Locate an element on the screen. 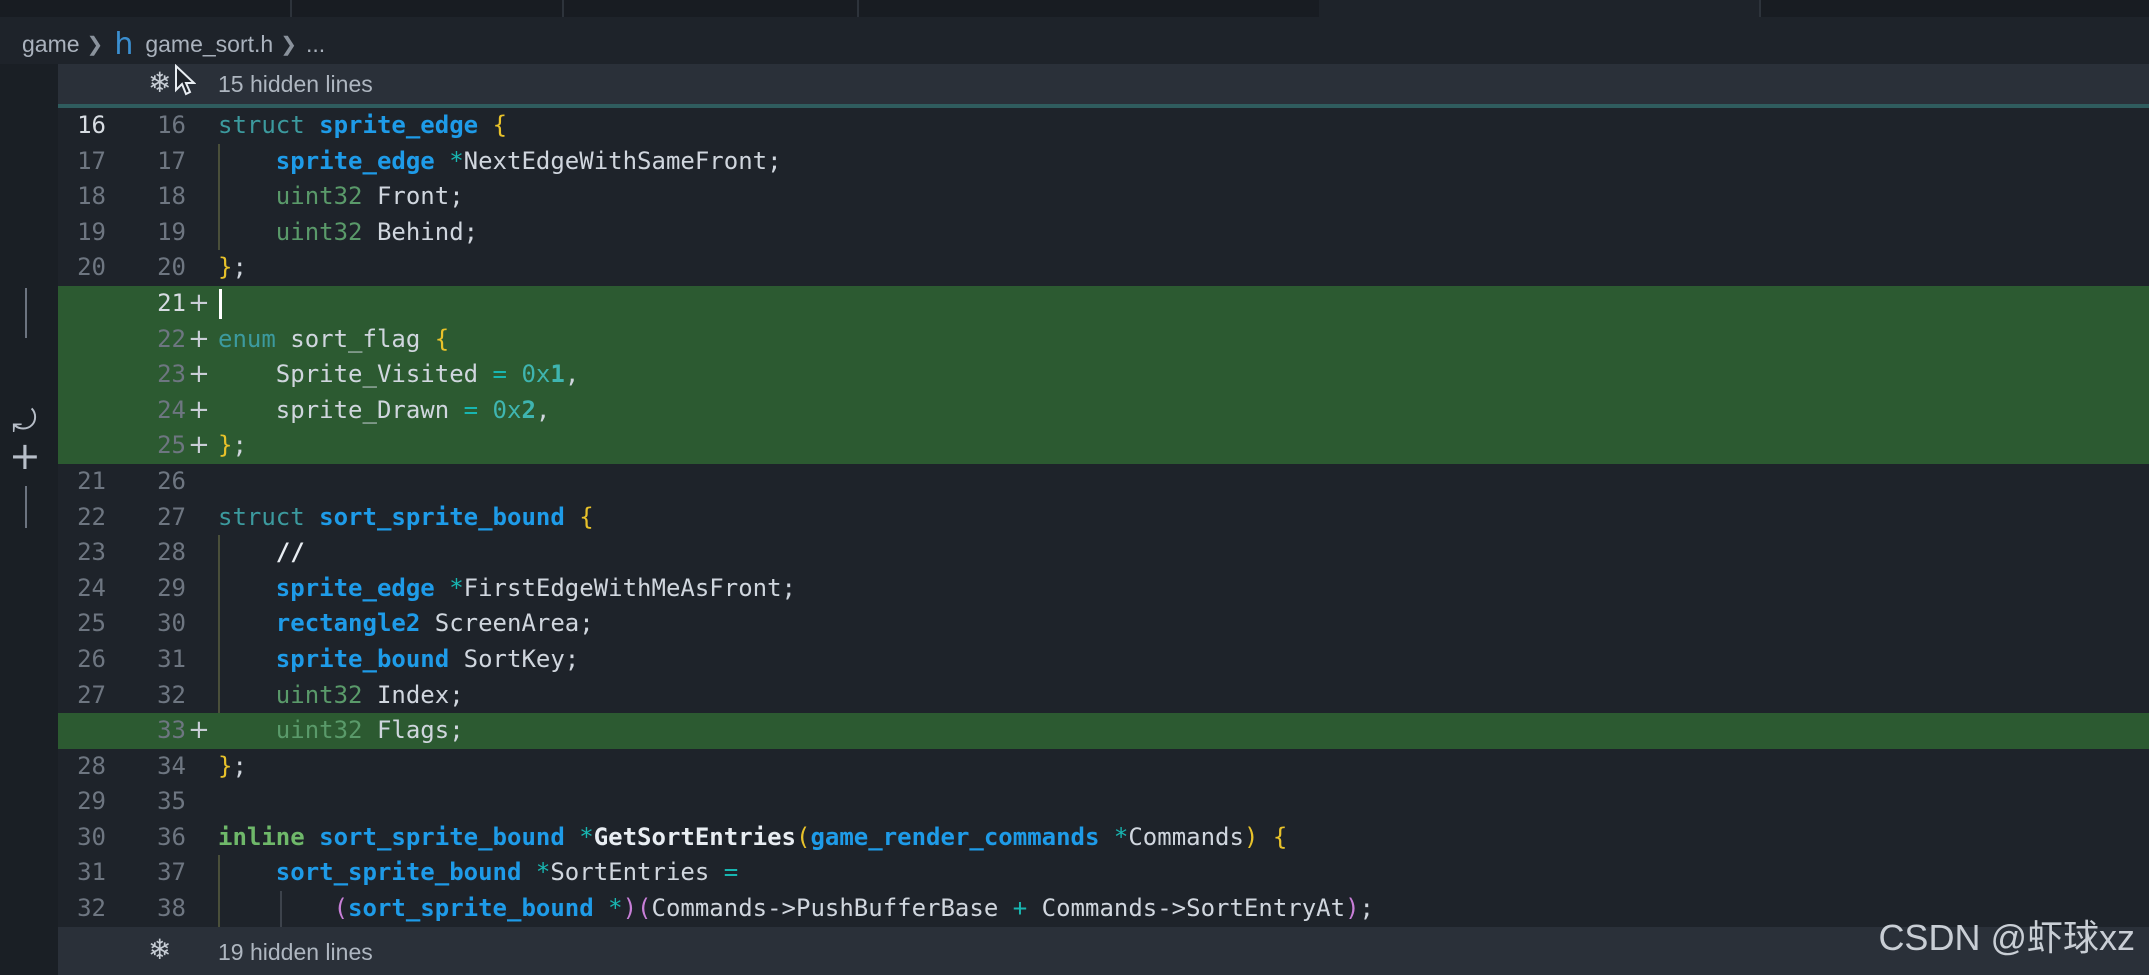  new-line-number: 33 is located at coordinates (171, 730).